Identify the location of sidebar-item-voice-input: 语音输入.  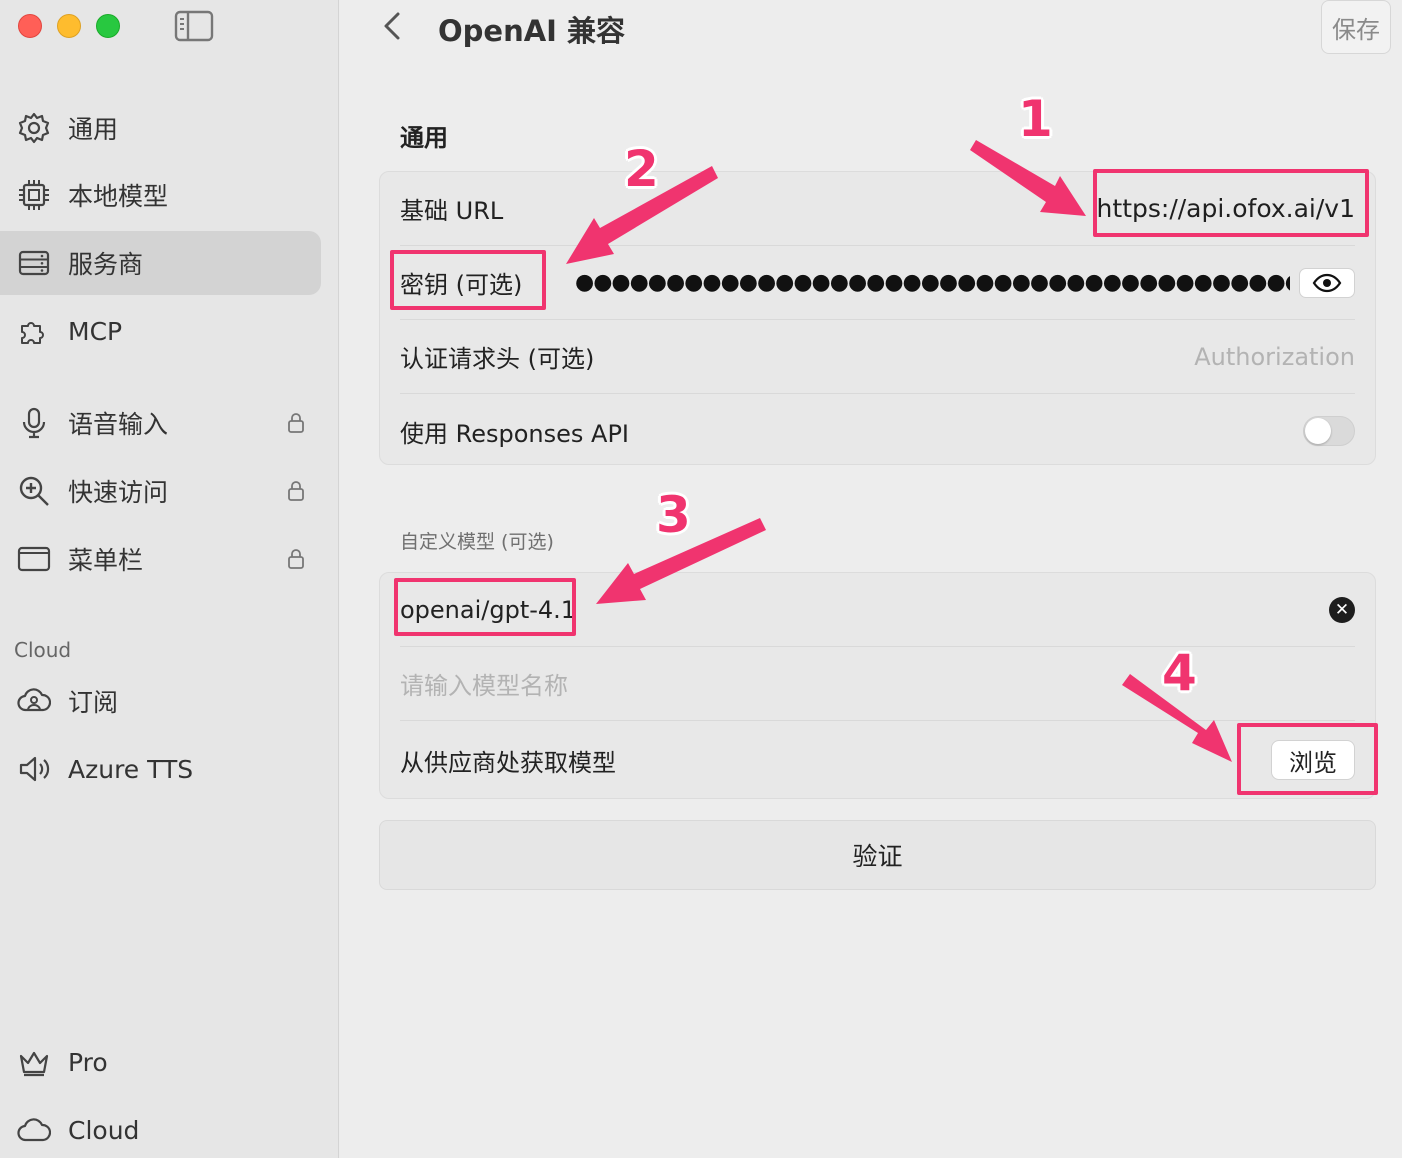
(160, 423).